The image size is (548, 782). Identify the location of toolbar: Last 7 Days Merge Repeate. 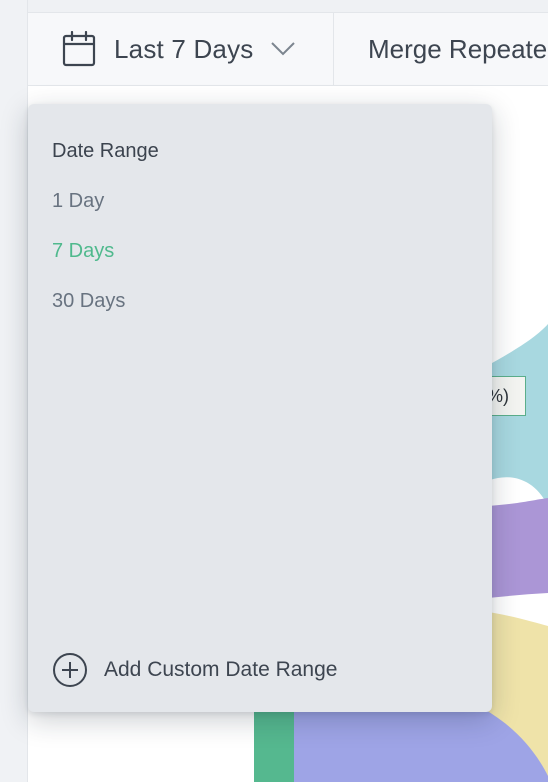
(288, 49).